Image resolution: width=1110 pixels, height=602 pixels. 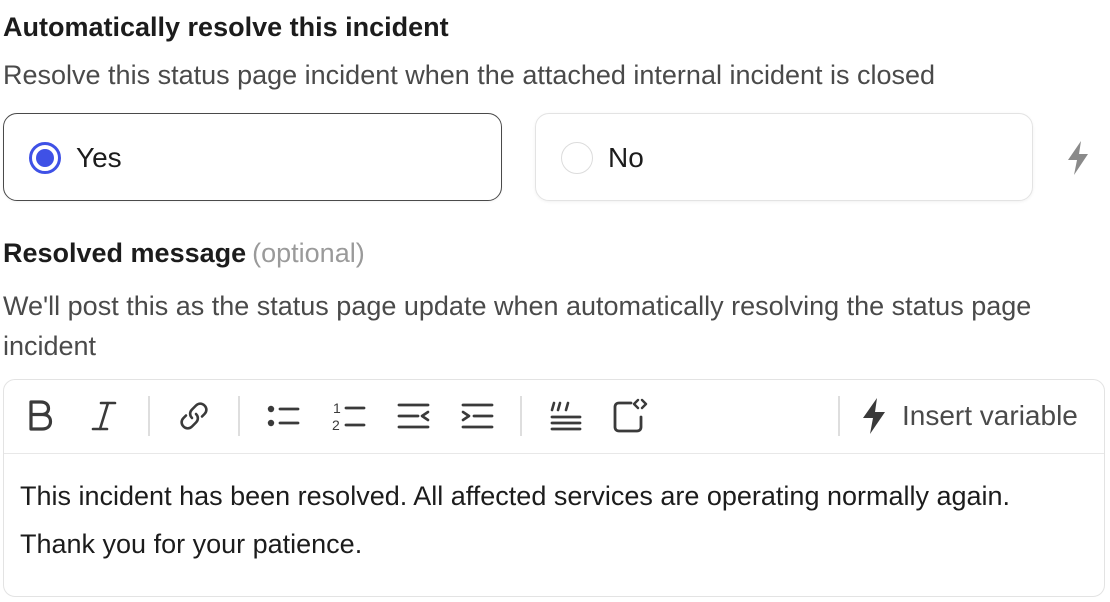 What do you see at coordinates (577, 158) in the screenshot?
I see `radio-unchecked-icon` at bounding box center [577, 158].